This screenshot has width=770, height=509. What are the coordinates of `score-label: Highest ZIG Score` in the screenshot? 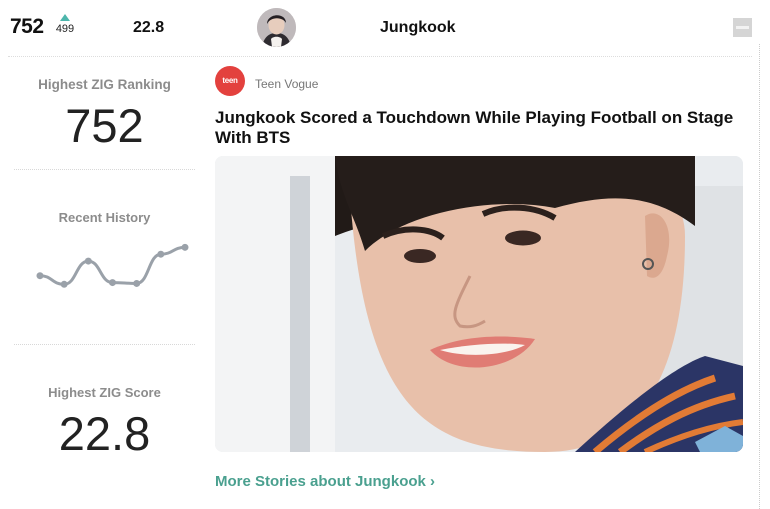 It's located at (104, 392).